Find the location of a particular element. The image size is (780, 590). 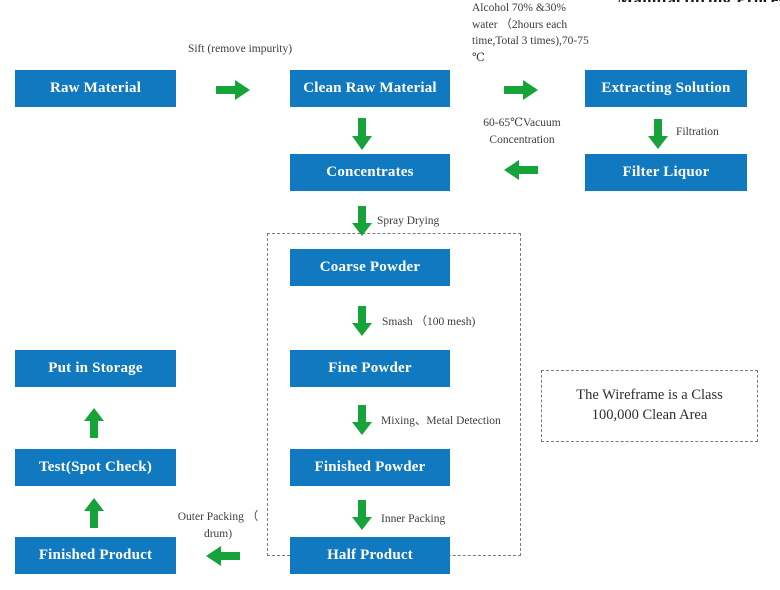

arrow-down-spray-drying is located at coordinates (362, 221).